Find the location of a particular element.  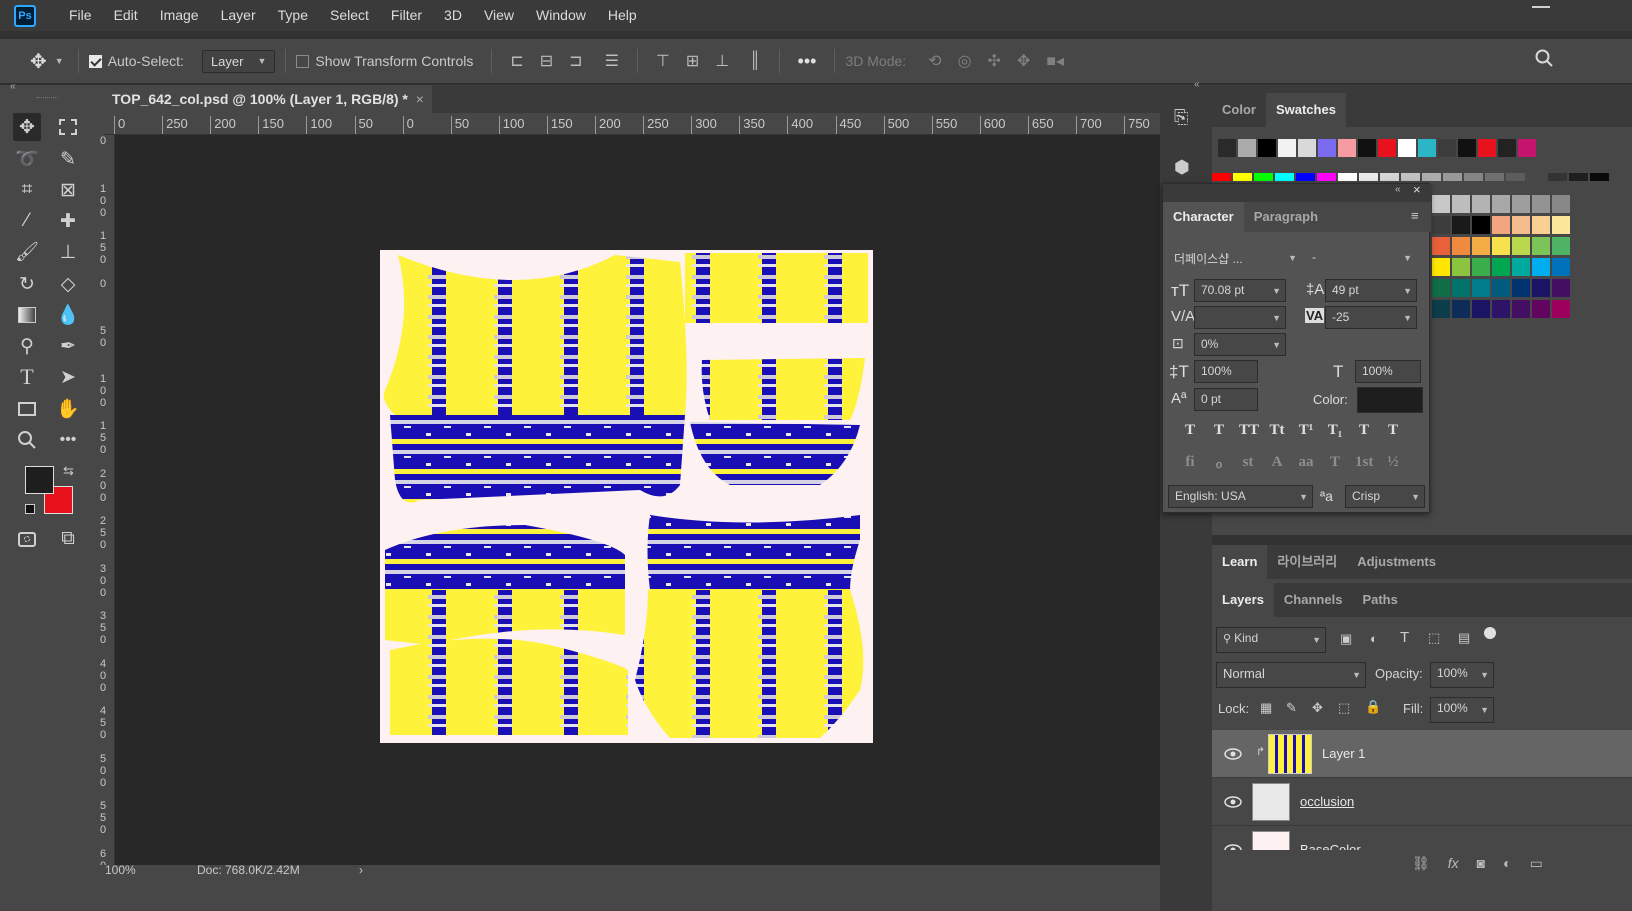

filter-smart-object-icon: ▤ is located at coordinates (1464, 638).